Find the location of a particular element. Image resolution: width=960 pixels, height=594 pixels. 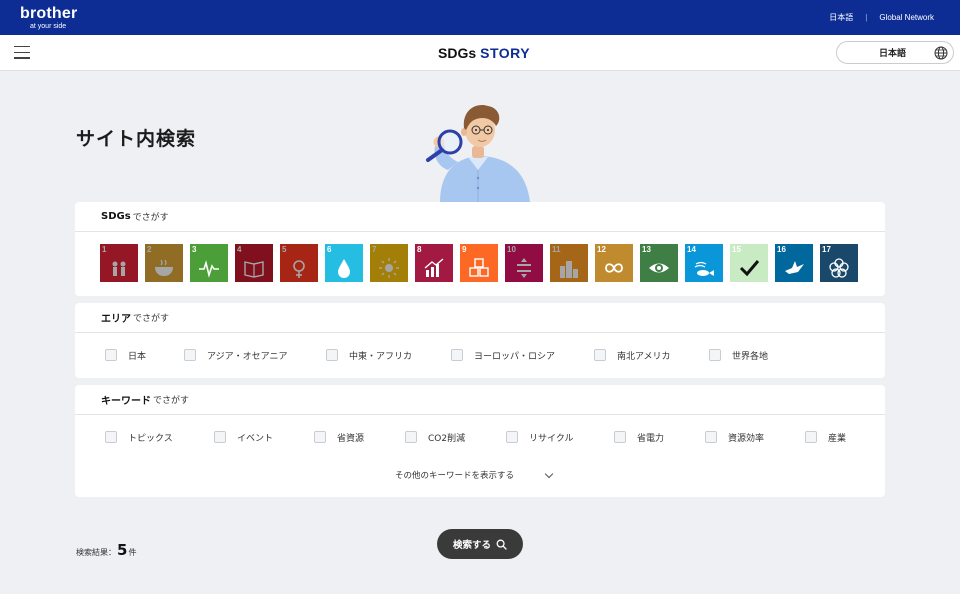

sdg-goal-number: 7 is located at coordinates (374, 249).